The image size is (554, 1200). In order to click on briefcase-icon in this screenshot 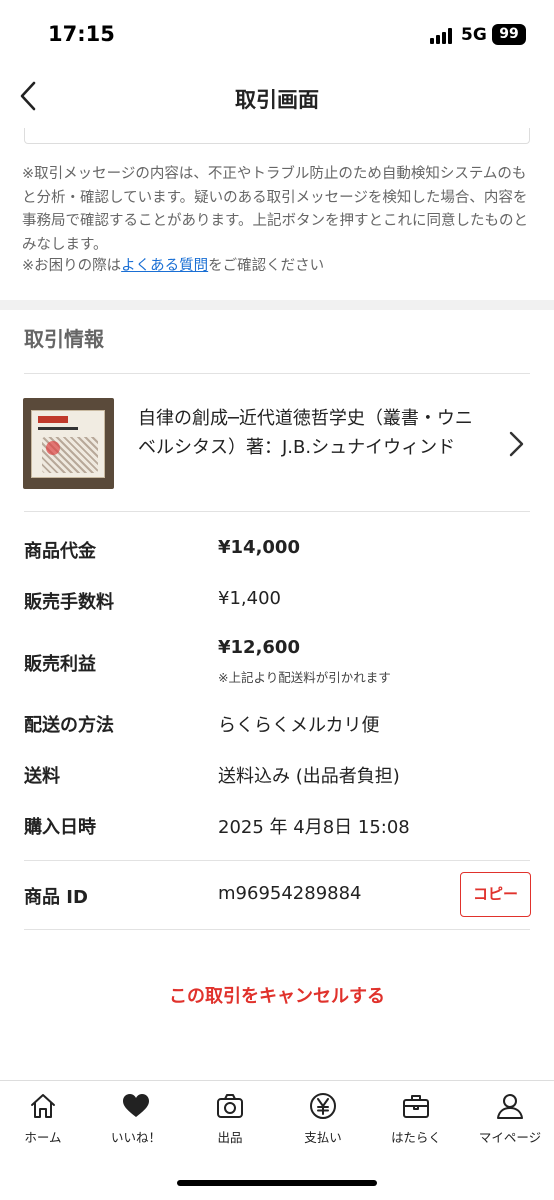, I will do `click(416, 1106)`.